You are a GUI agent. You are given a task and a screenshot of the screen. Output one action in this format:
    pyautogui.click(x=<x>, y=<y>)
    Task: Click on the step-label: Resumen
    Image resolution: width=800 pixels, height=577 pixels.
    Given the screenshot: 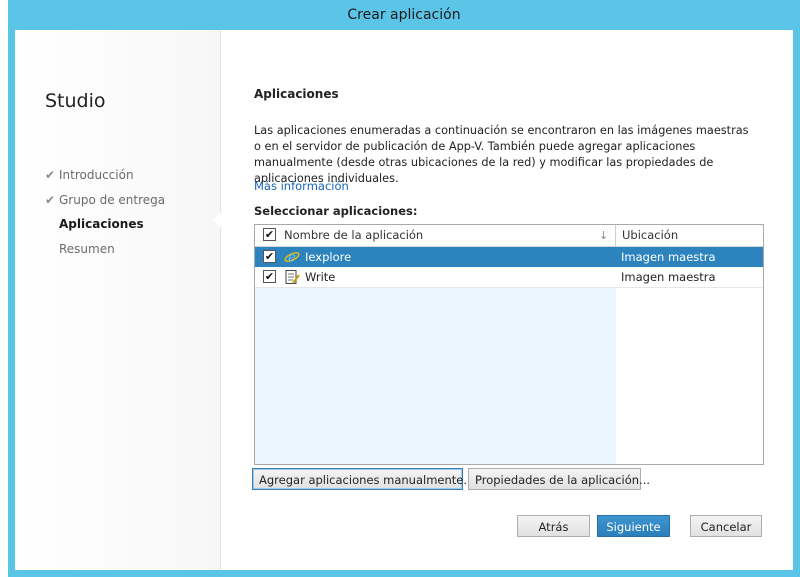 What is the action you would take?
    pyautogui.click(x=87, y=248)
    